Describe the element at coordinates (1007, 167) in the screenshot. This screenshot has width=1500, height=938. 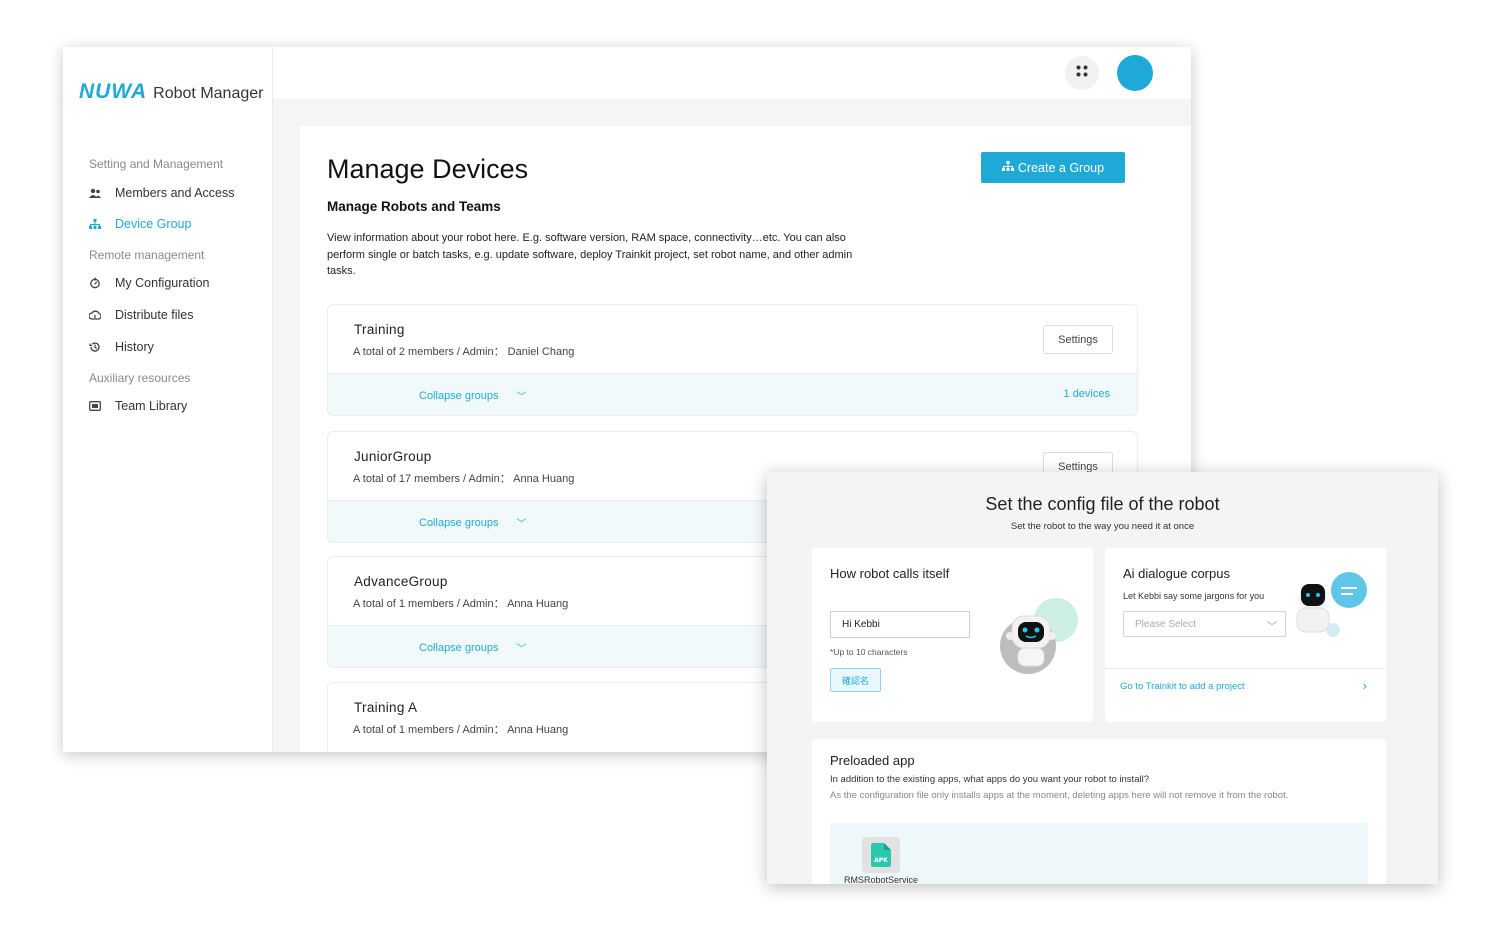
I see `group-icon` at that location.